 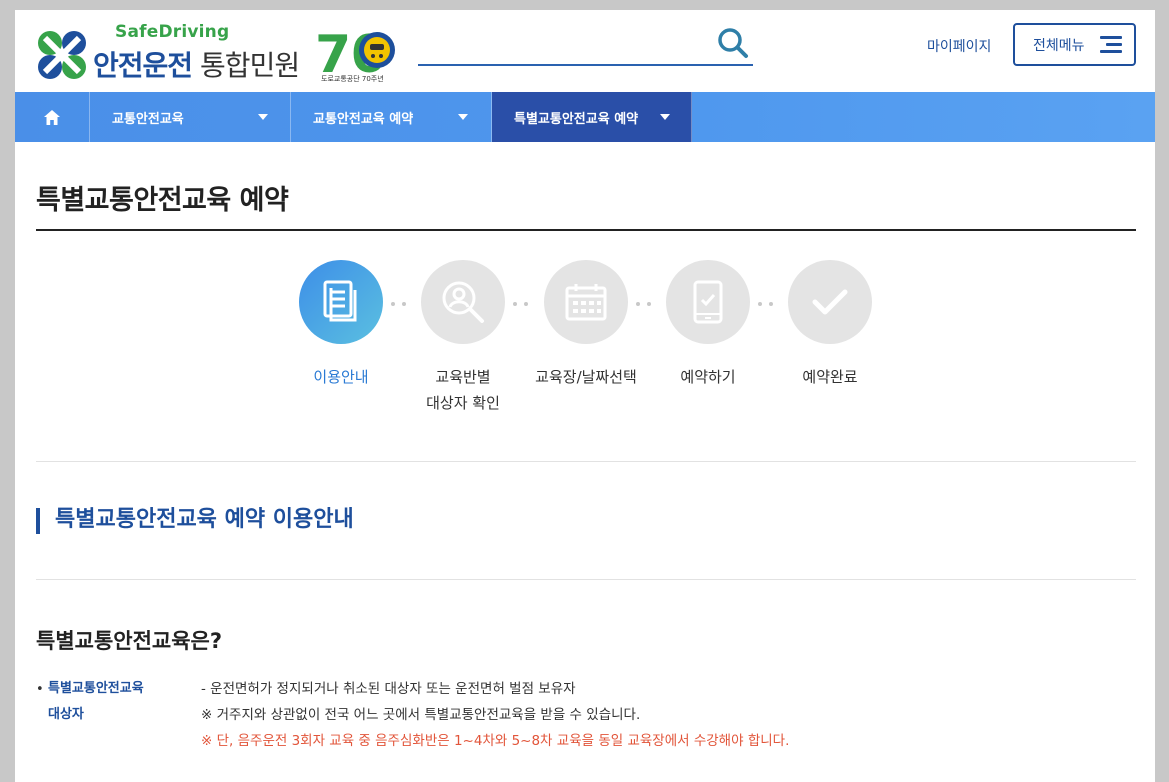 I want to click on logo-brand-ko-bold: 안전운전, so click(x=143, y=65).